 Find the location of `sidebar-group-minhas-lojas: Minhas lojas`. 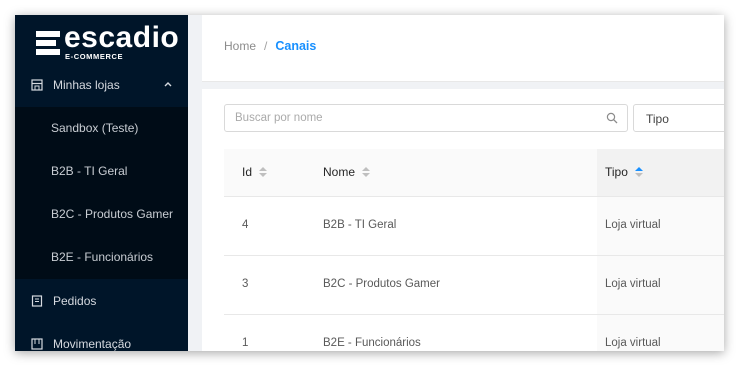

sidebar-group-minhas-lojas: Minhas lojas is located at coordinates (101, 85).